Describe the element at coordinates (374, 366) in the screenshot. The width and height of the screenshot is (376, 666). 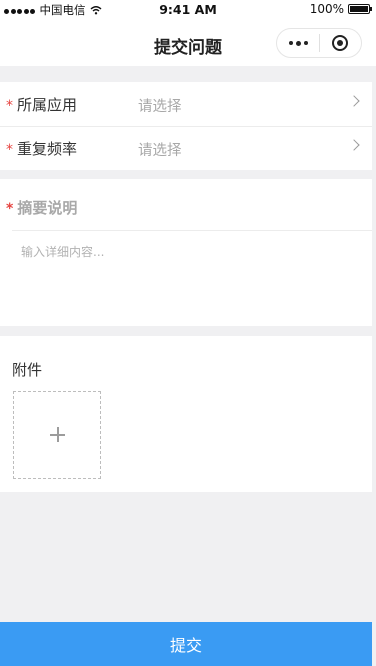
I see `page-edge` at that location.